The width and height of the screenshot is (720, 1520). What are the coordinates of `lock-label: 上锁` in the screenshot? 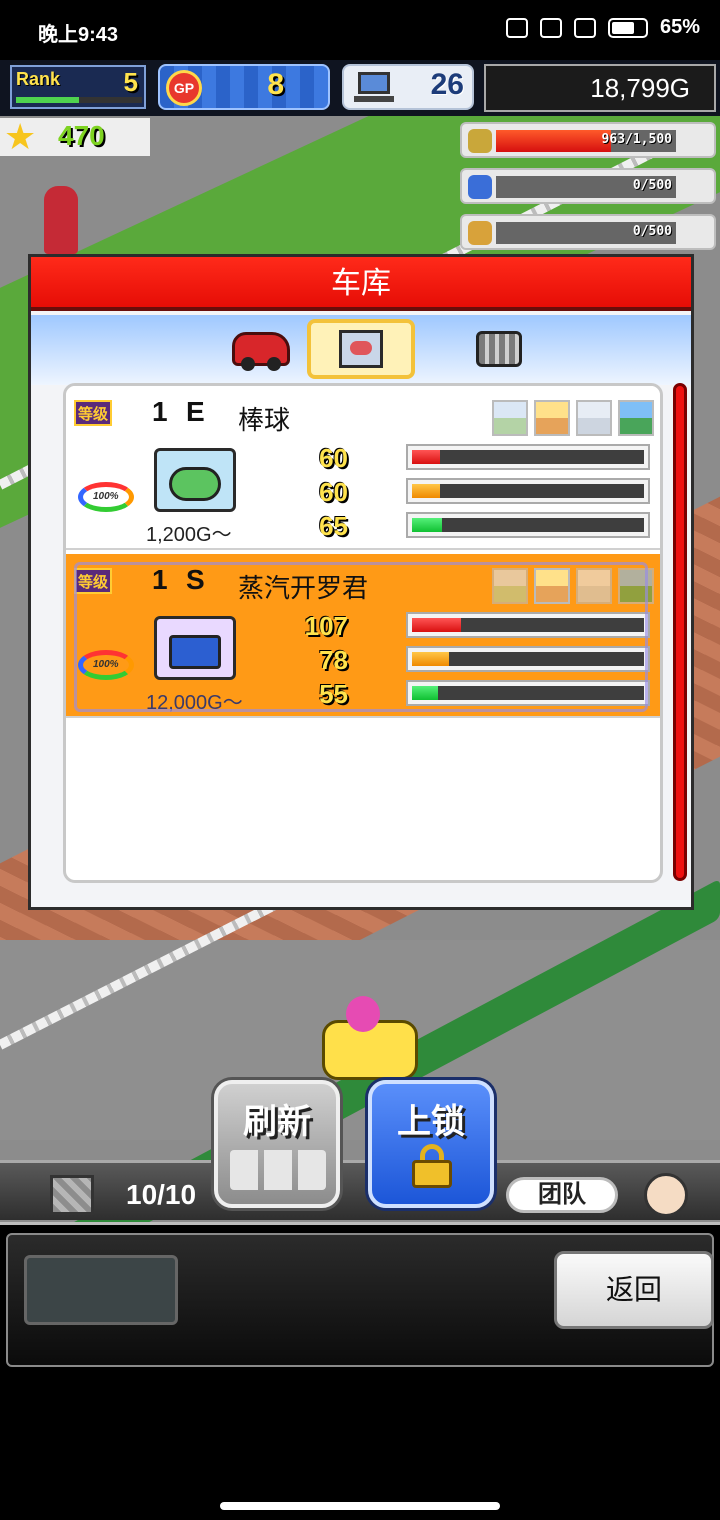 It's located at (431, 1122).